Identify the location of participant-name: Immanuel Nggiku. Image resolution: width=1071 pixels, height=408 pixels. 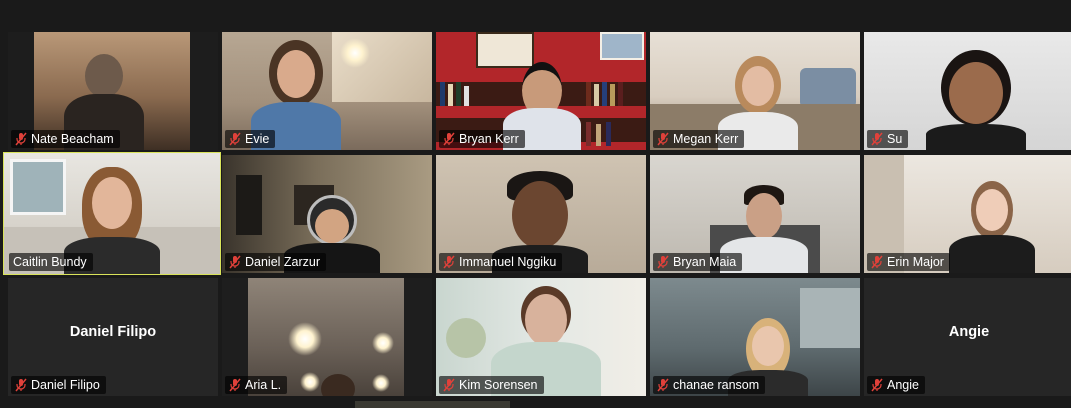
(508, 262).